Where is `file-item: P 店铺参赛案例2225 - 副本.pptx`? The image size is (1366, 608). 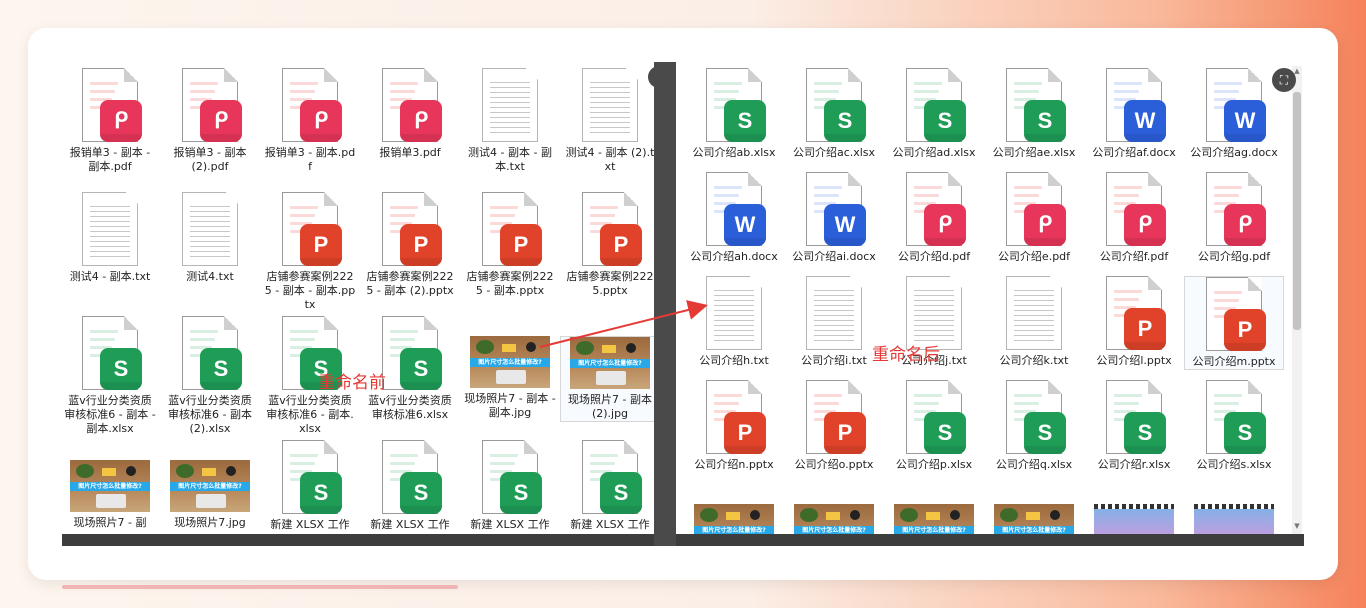 file-item: P 店铺参赛案例2225 - 副本.pptx is located at coordinates (510, 245).